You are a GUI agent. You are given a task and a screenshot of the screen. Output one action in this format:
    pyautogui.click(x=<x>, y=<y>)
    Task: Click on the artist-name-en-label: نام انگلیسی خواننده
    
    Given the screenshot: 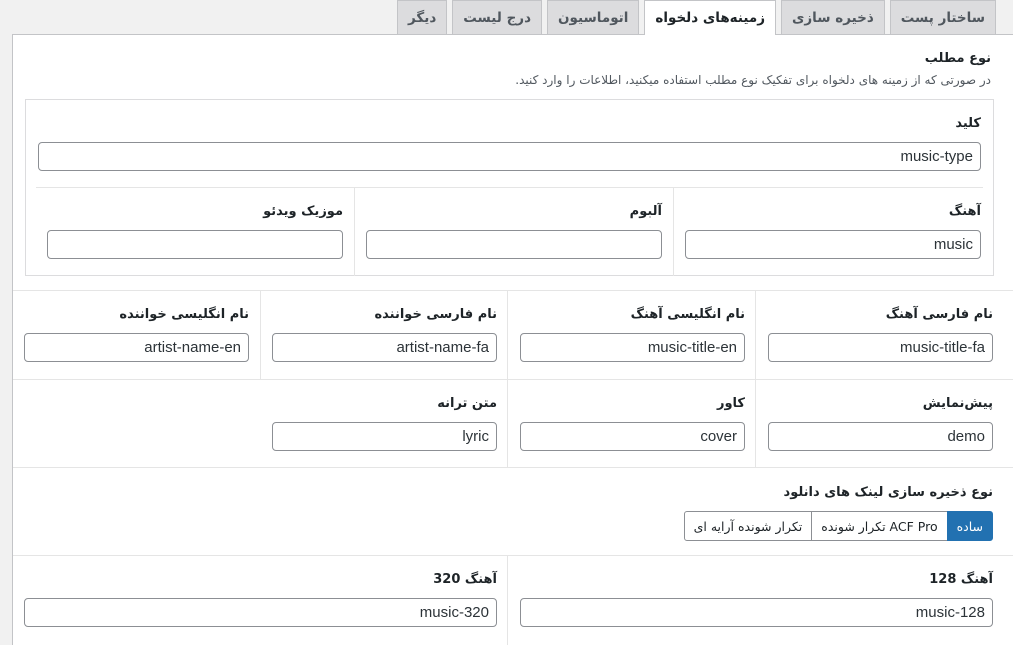 What is the action you would take?
    pyautogui.click(x=184, y=314)
    